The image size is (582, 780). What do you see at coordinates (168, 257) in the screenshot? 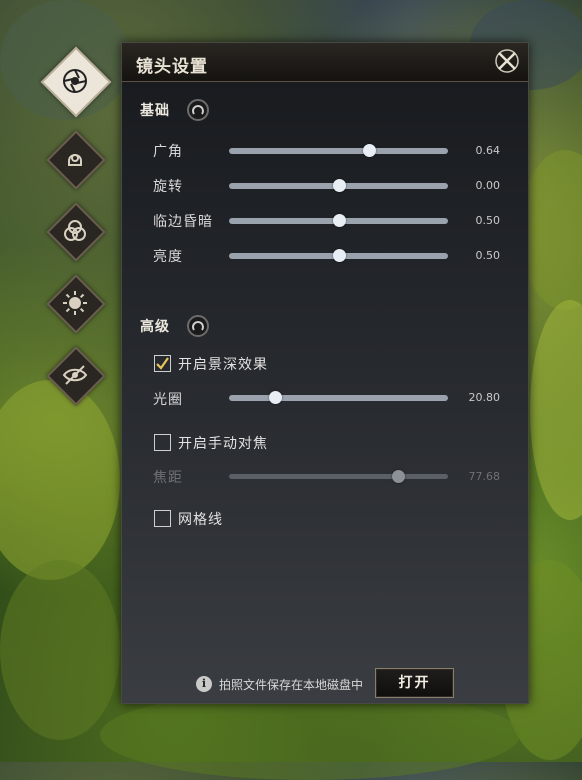
I see `slider-label-brightness: 亮度` at bounding box center [168, 257].